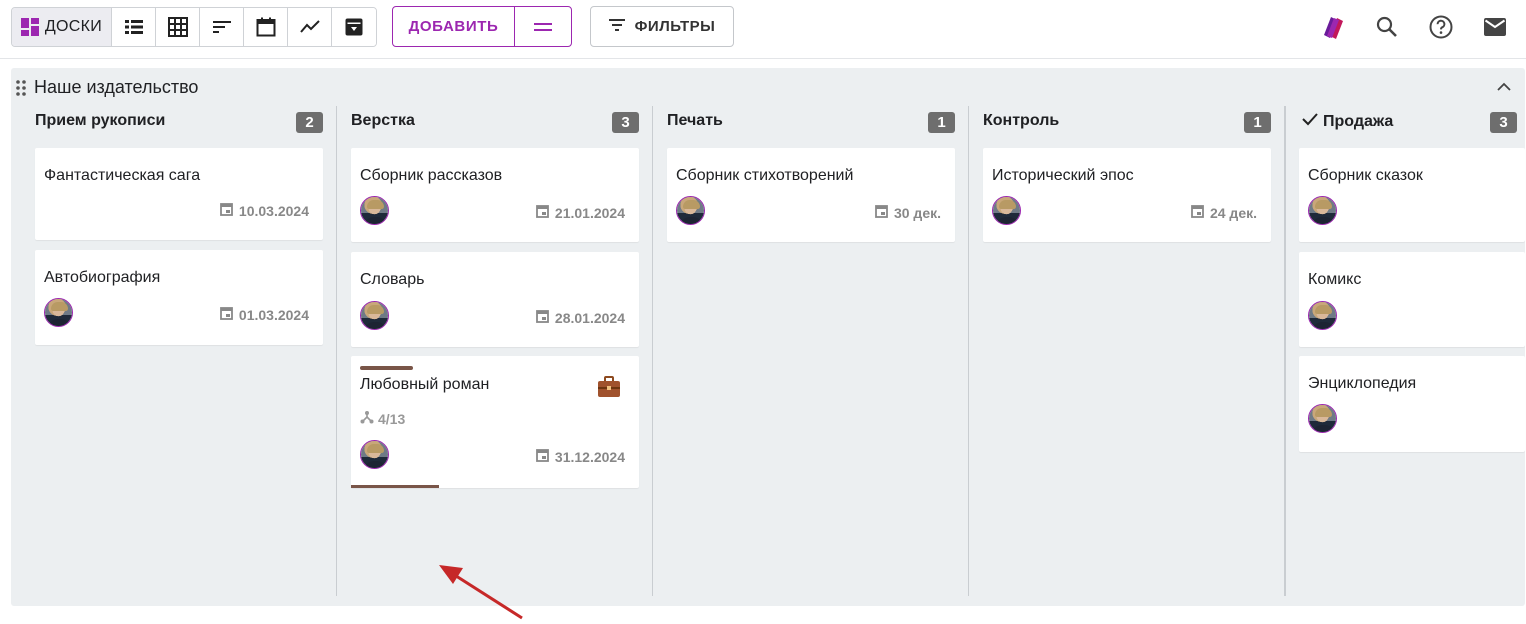  Describe the element at coordinates (1333, 27) in the screenshot. I see `cards-brand-icon` at that location.